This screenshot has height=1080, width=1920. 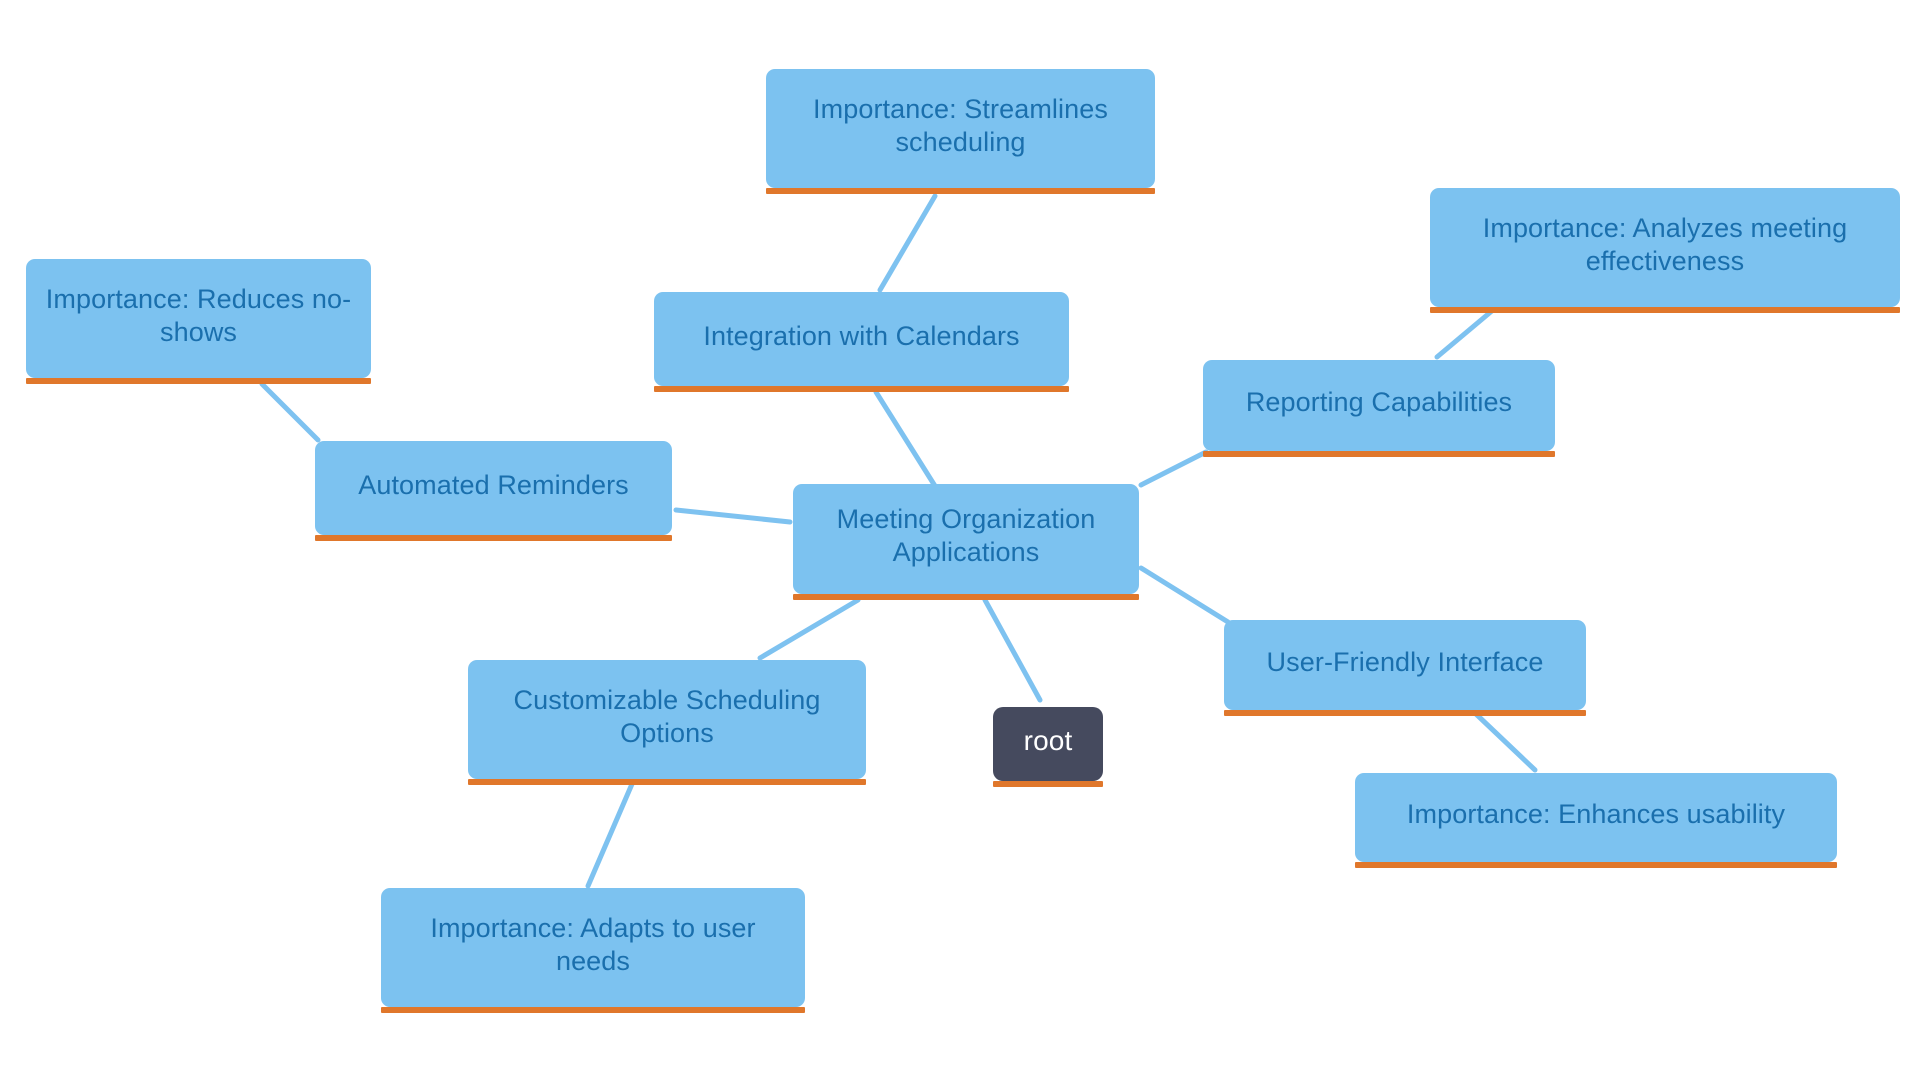 I want to click on mindmap-node-reduces-noshows: Importance: Reduces no-shows, so click(x=198, y=321).